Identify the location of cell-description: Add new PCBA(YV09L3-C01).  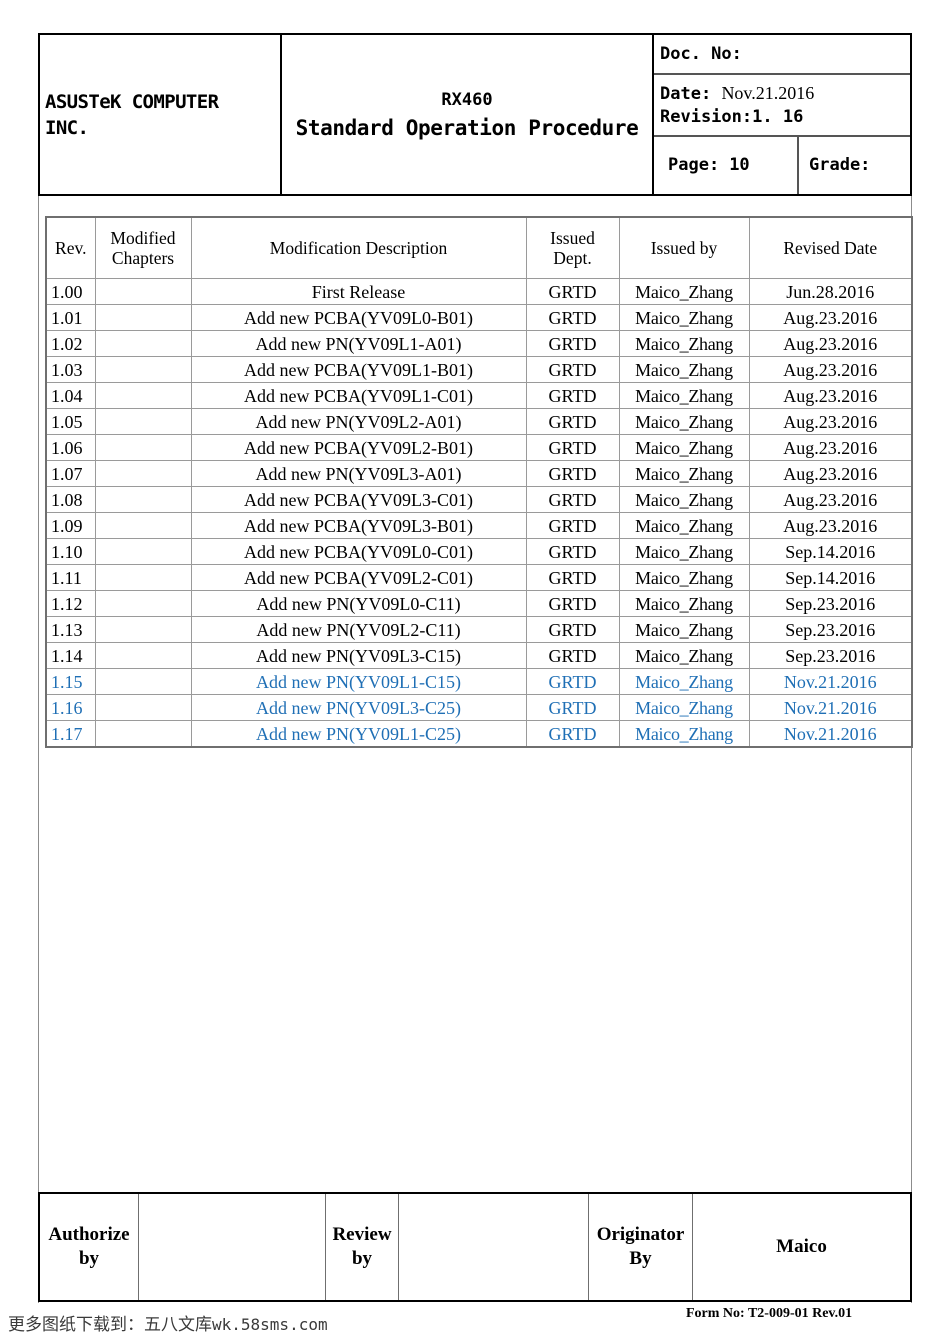
(358, 499).